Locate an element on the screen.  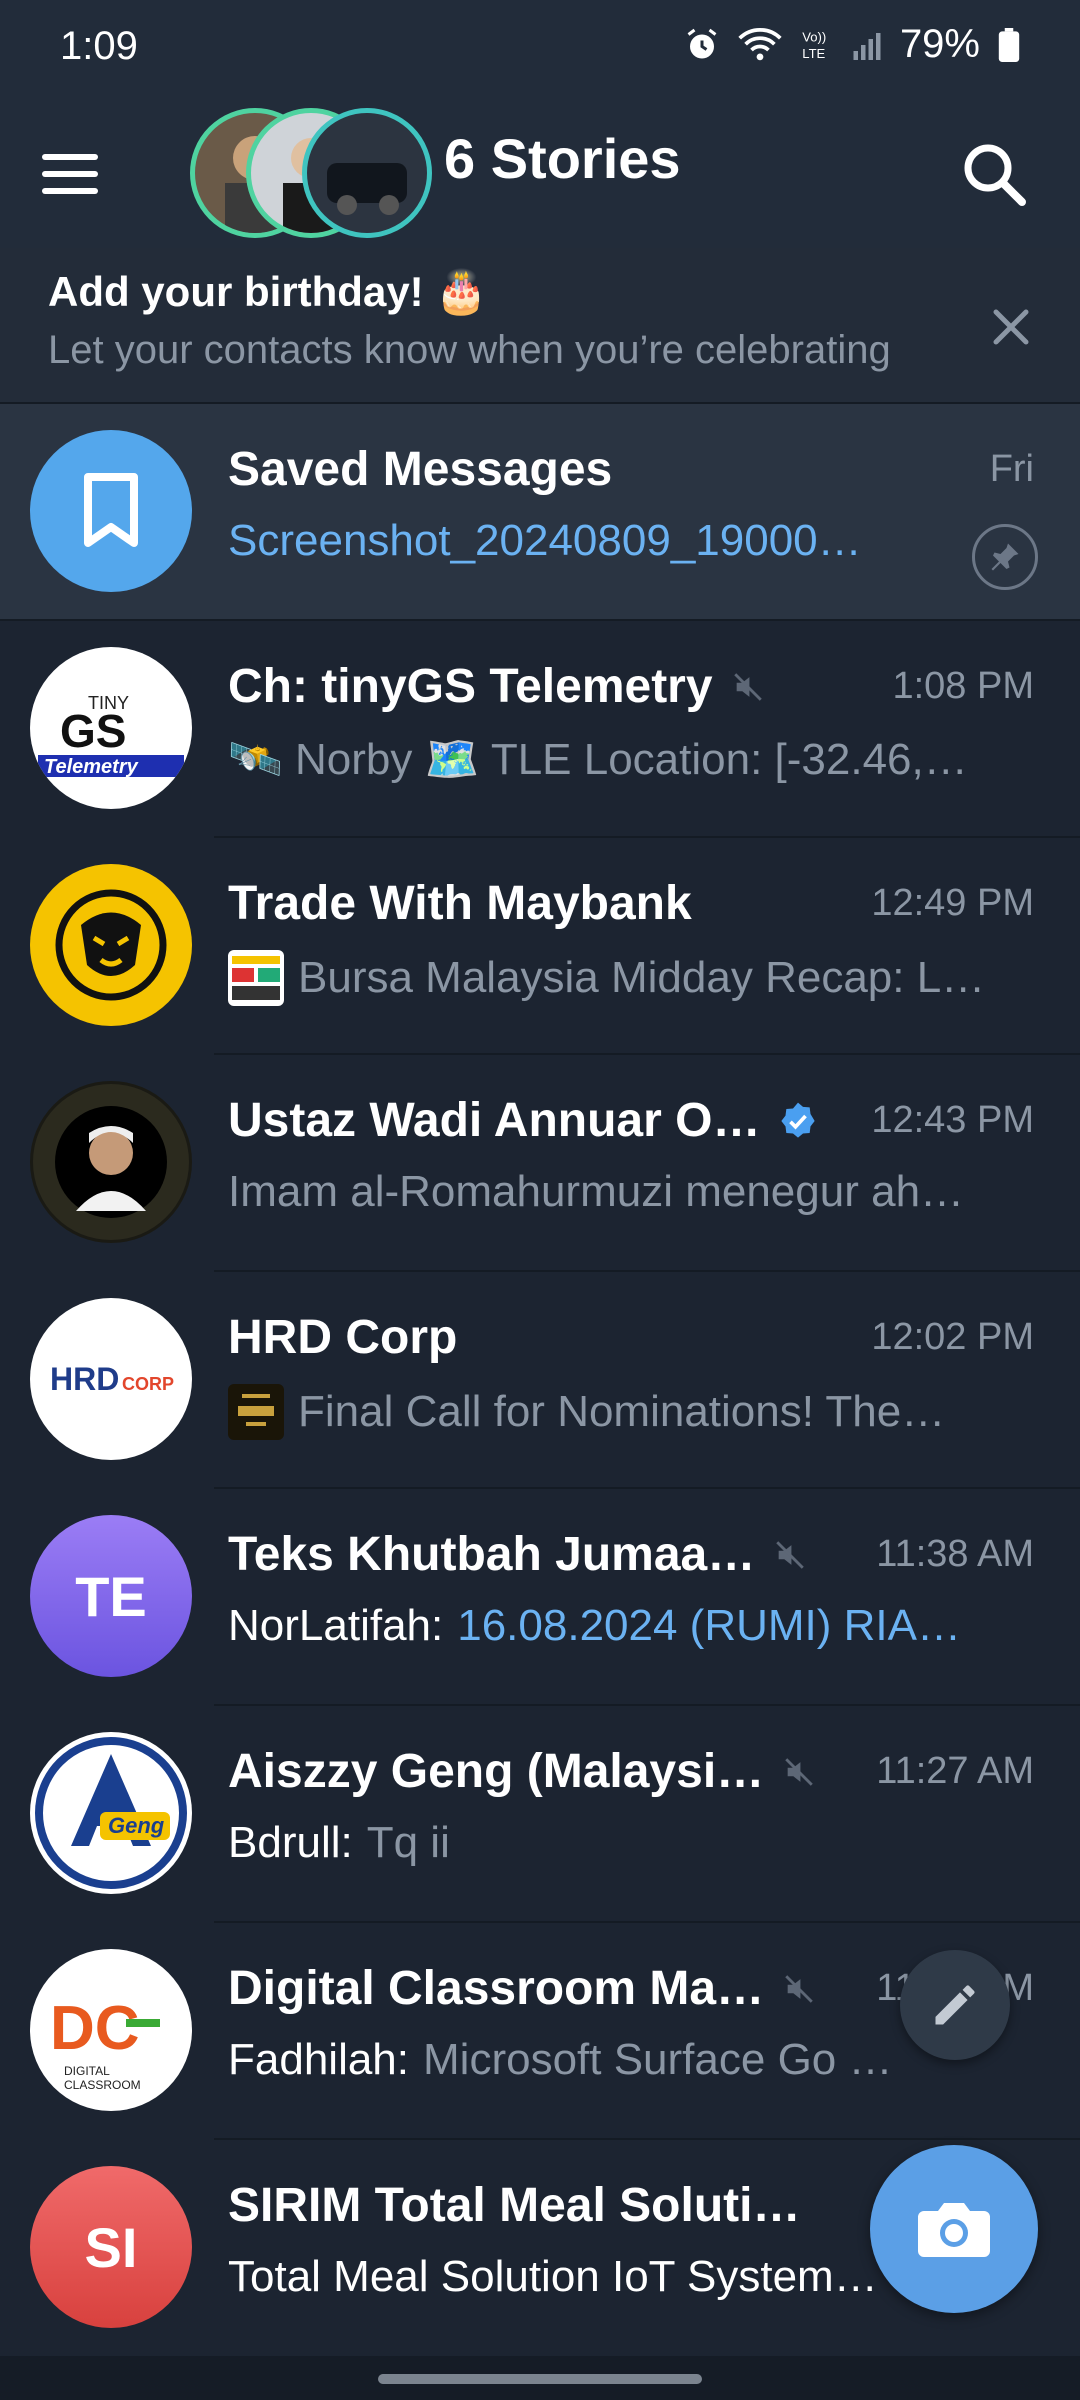
chat-name: Trade With Maybank is located at coordinates (460, 903).